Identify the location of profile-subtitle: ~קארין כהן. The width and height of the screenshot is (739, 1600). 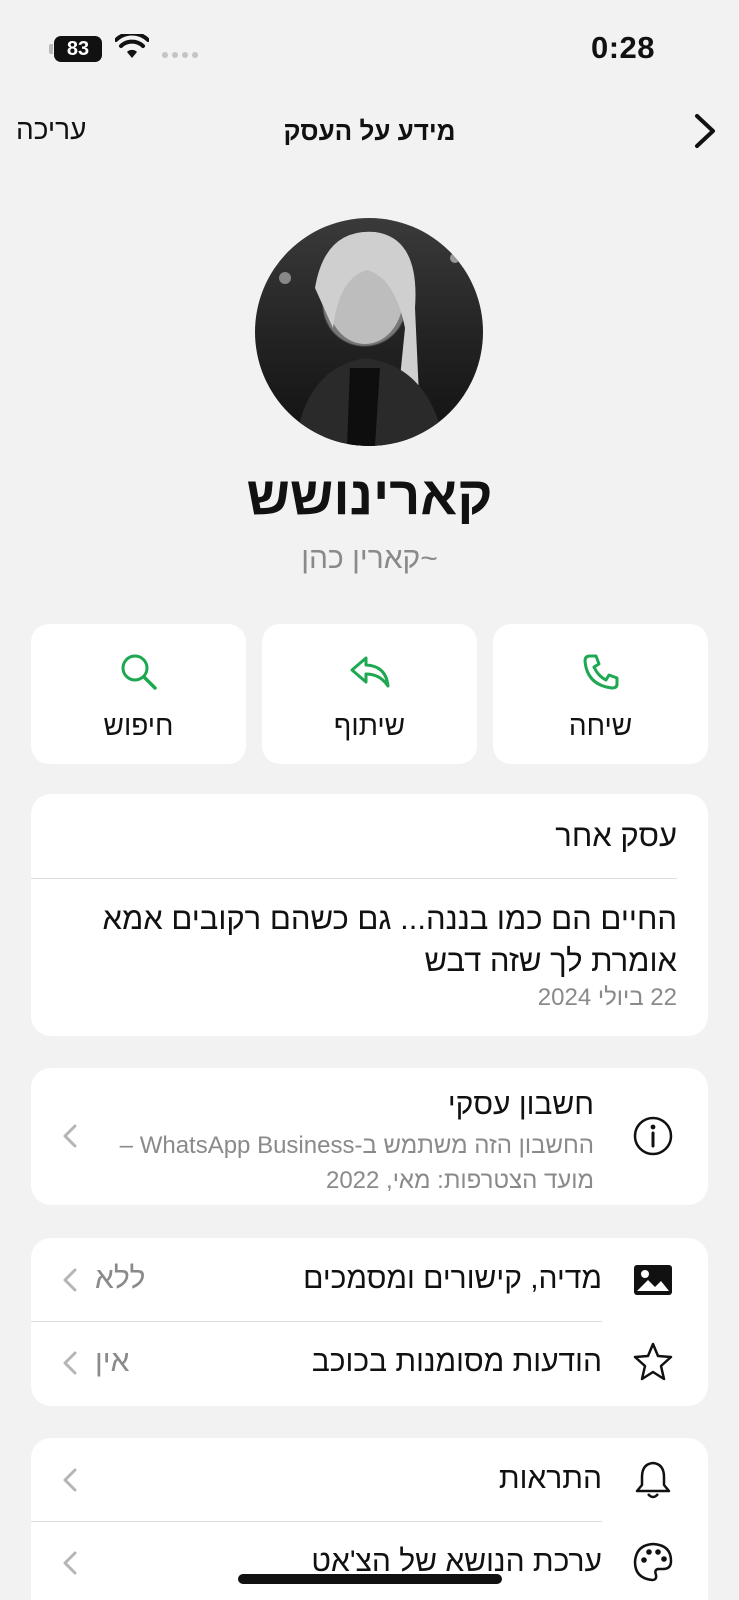
(369, 558).